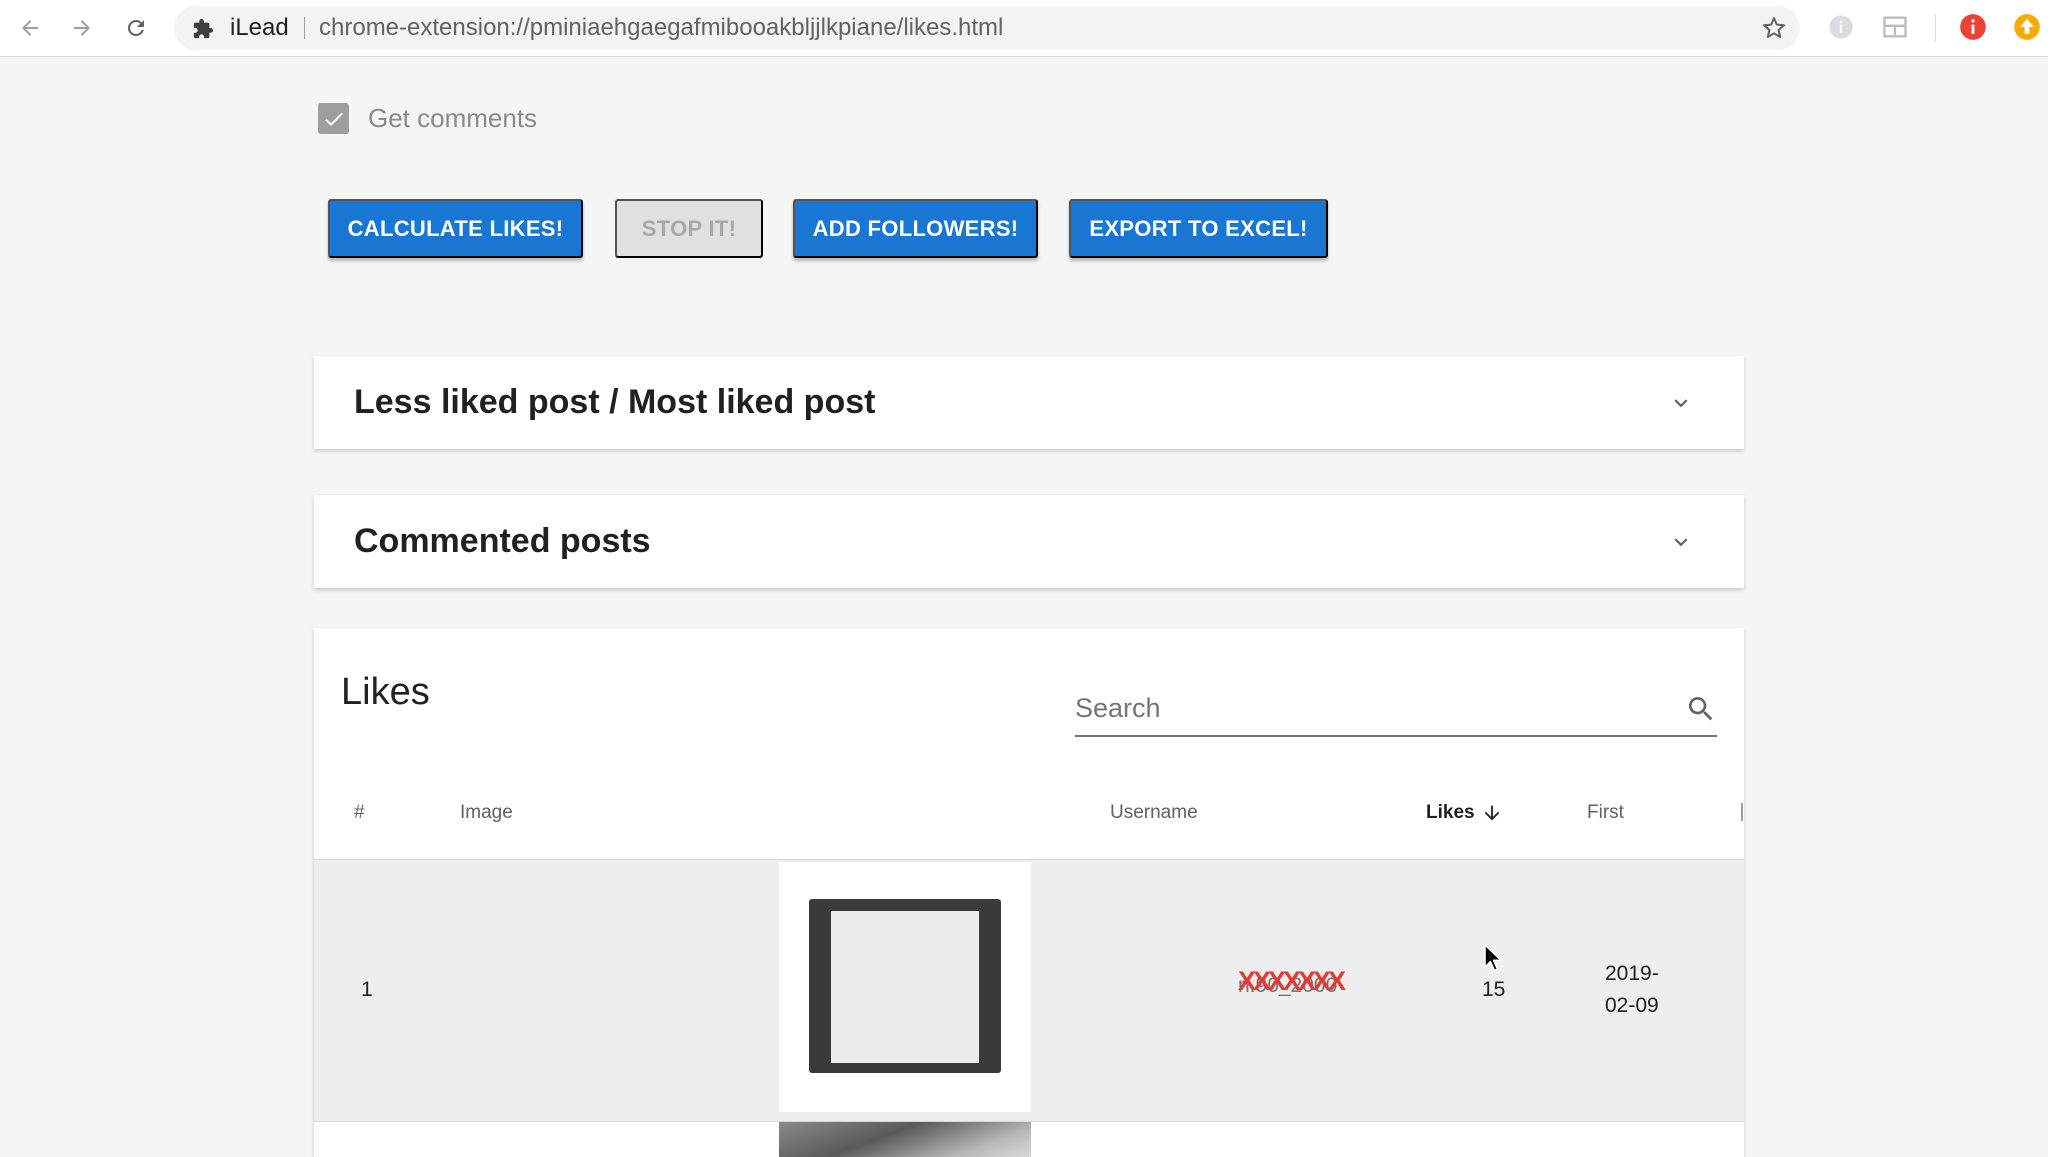  What do you see at coordinates (1198, 228) in the screenshot?
I see `export-to-excel-button: EXPORT TO EXCEL!` at bounding box center [1198, 228].